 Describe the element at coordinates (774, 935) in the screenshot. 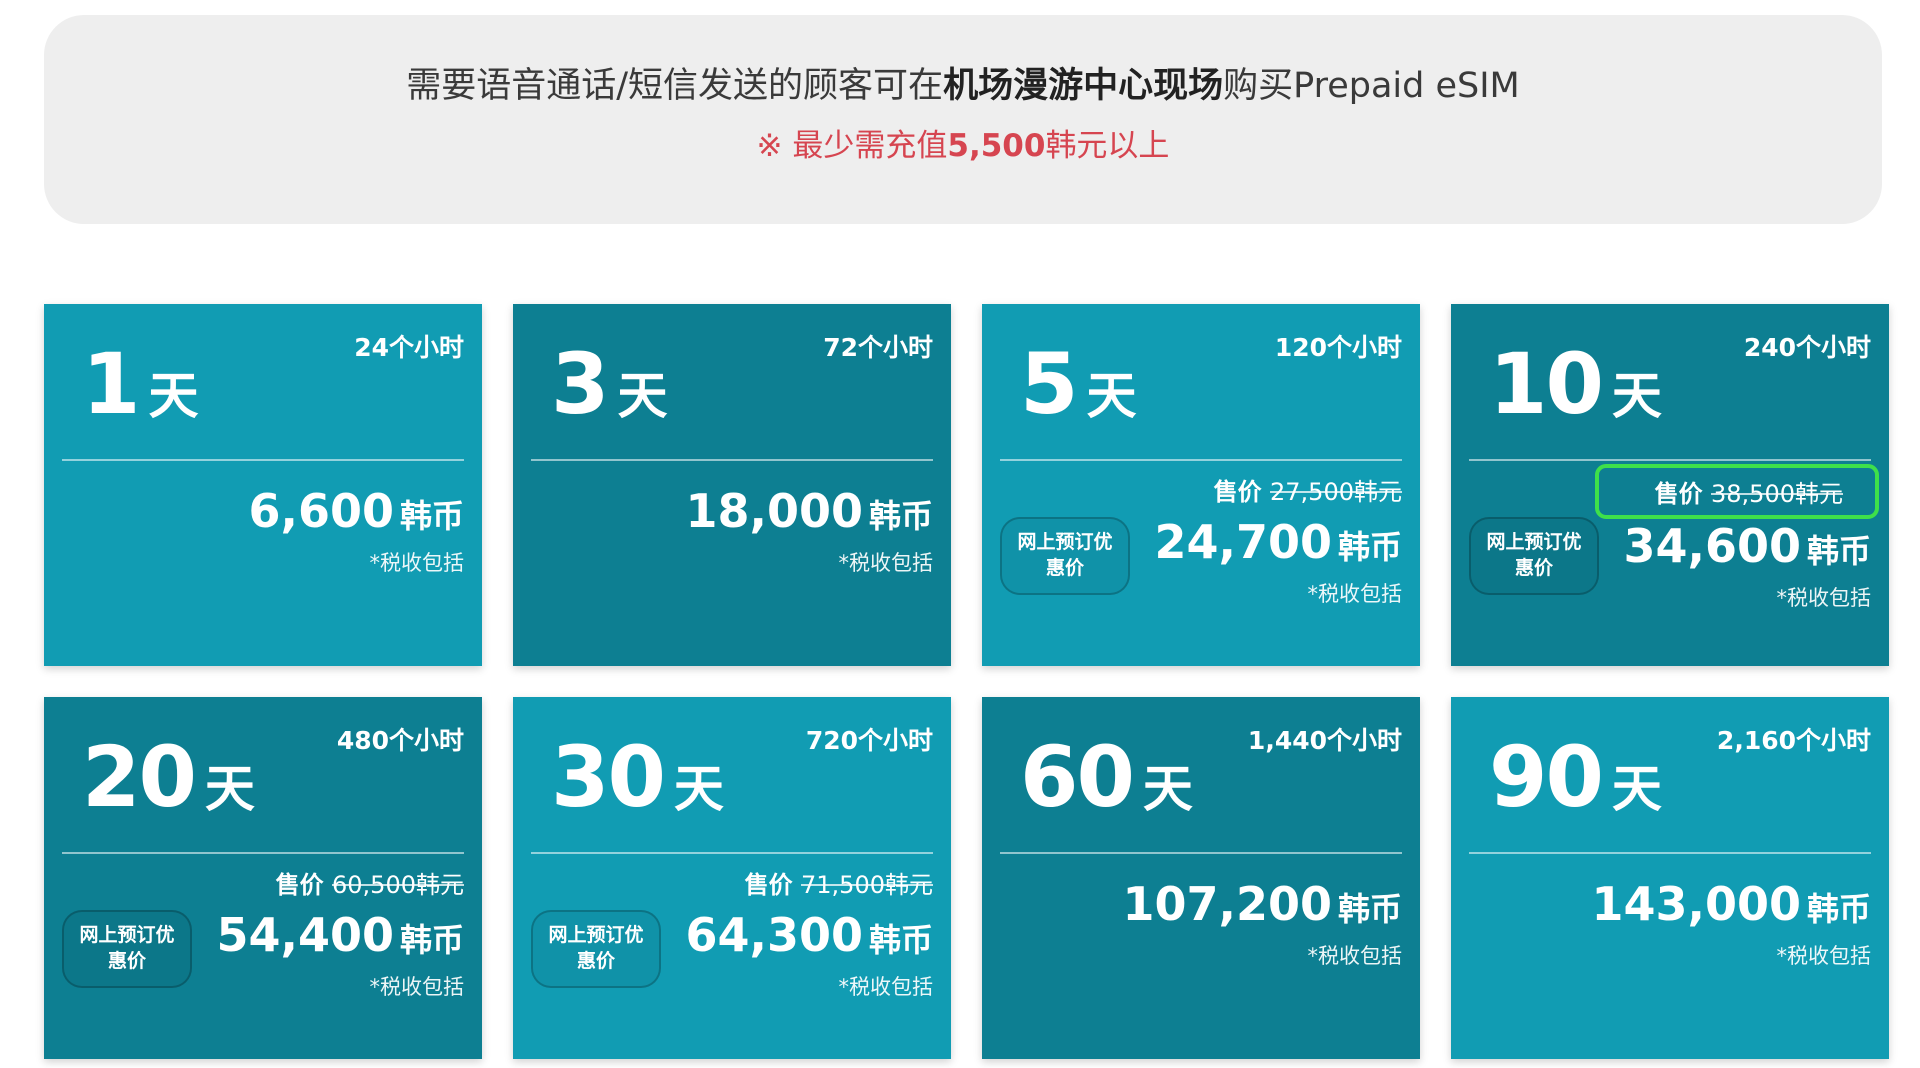

I see `plan-price-value: 64,300` at that location.